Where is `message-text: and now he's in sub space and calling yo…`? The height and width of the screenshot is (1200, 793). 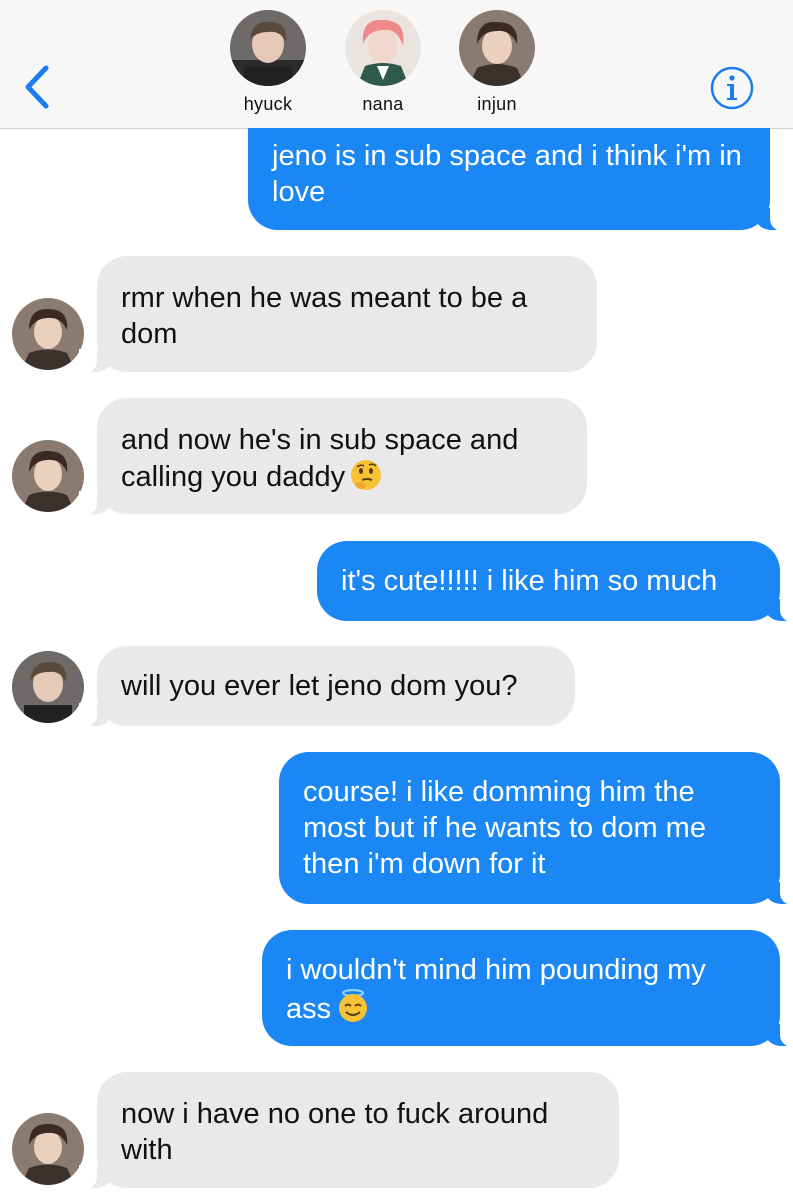
message-text: and now he's in sub space and calling yo… is located at coordinates (320, 458).